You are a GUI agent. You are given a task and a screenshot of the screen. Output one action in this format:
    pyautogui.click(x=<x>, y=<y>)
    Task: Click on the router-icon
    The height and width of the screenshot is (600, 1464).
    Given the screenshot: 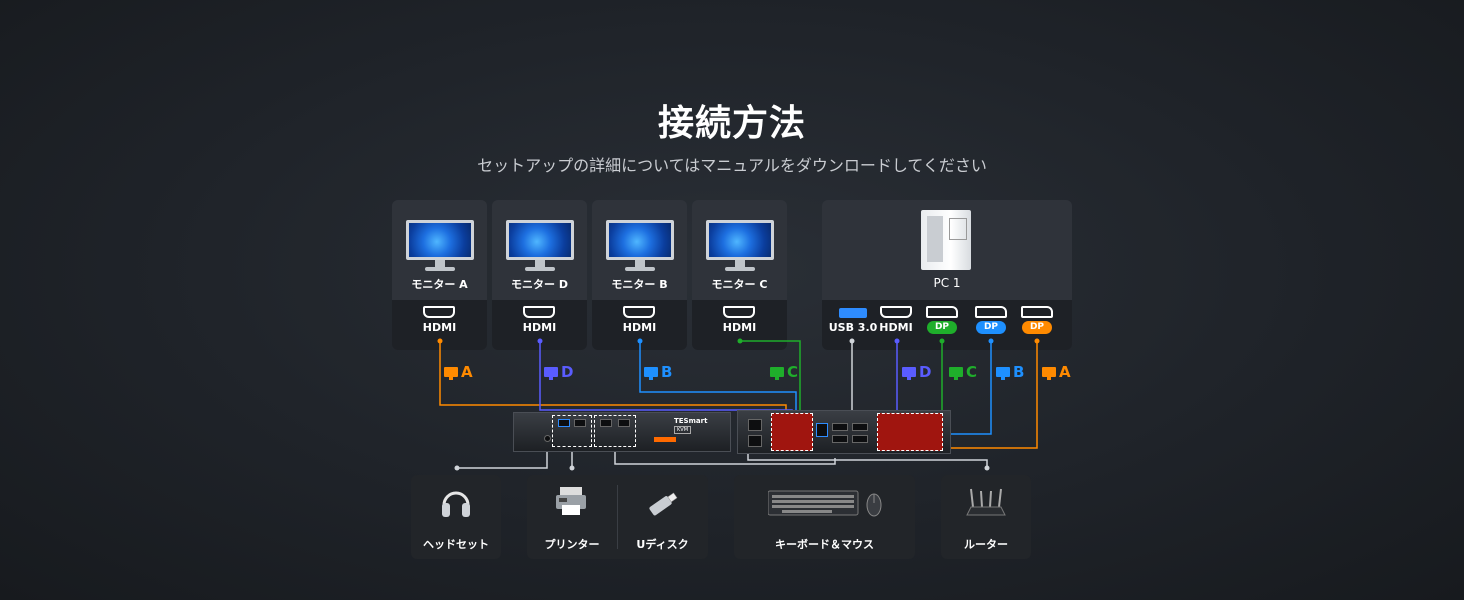 What is the action you would take?
    pyautogui.click(x=986, y=502)
    